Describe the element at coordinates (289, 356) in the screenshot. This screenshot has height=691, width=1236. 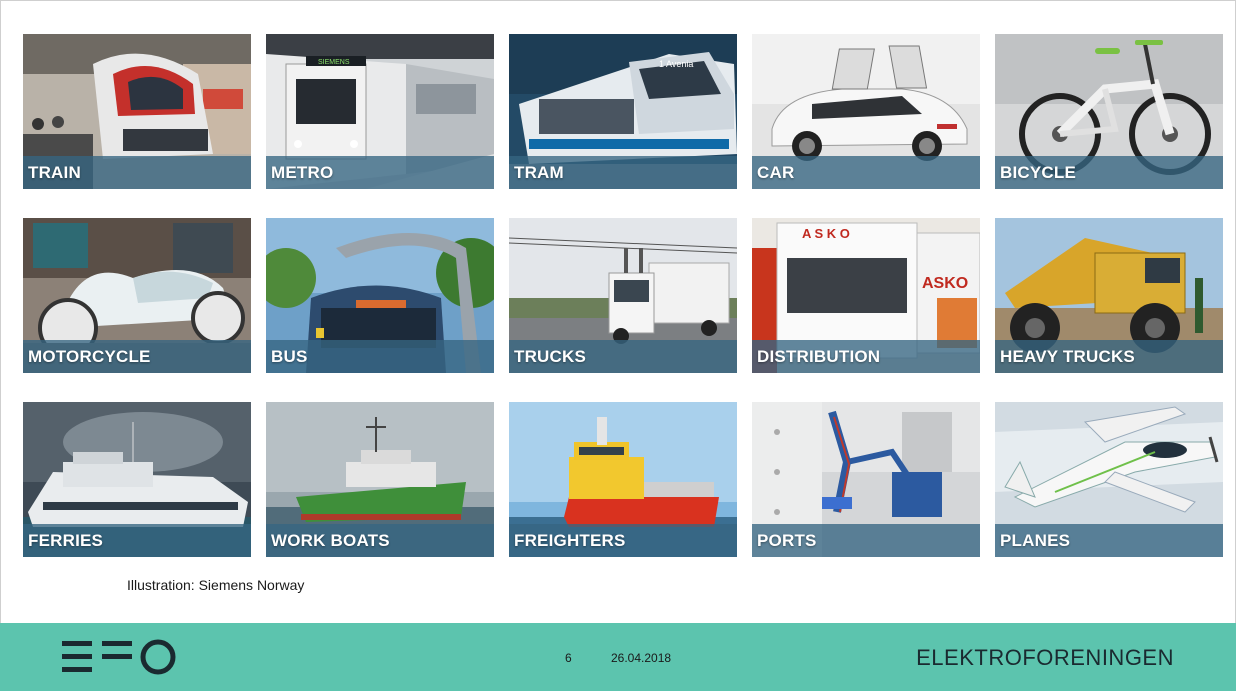
I see `tile-label: BUS` at that location.